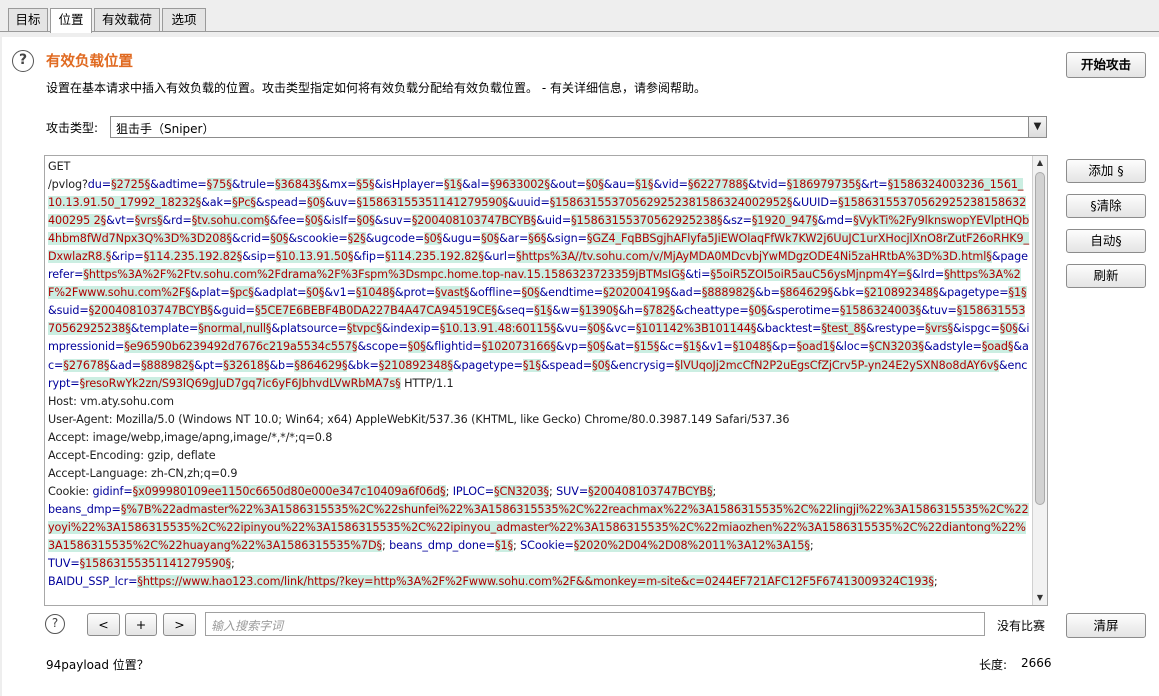 This screenshot has width=1159, height=696. What do you see at coordinates (127, 20) in the screenshot?
I see `tab-payloads: 有效载荷` at bounding box center [127, 20].